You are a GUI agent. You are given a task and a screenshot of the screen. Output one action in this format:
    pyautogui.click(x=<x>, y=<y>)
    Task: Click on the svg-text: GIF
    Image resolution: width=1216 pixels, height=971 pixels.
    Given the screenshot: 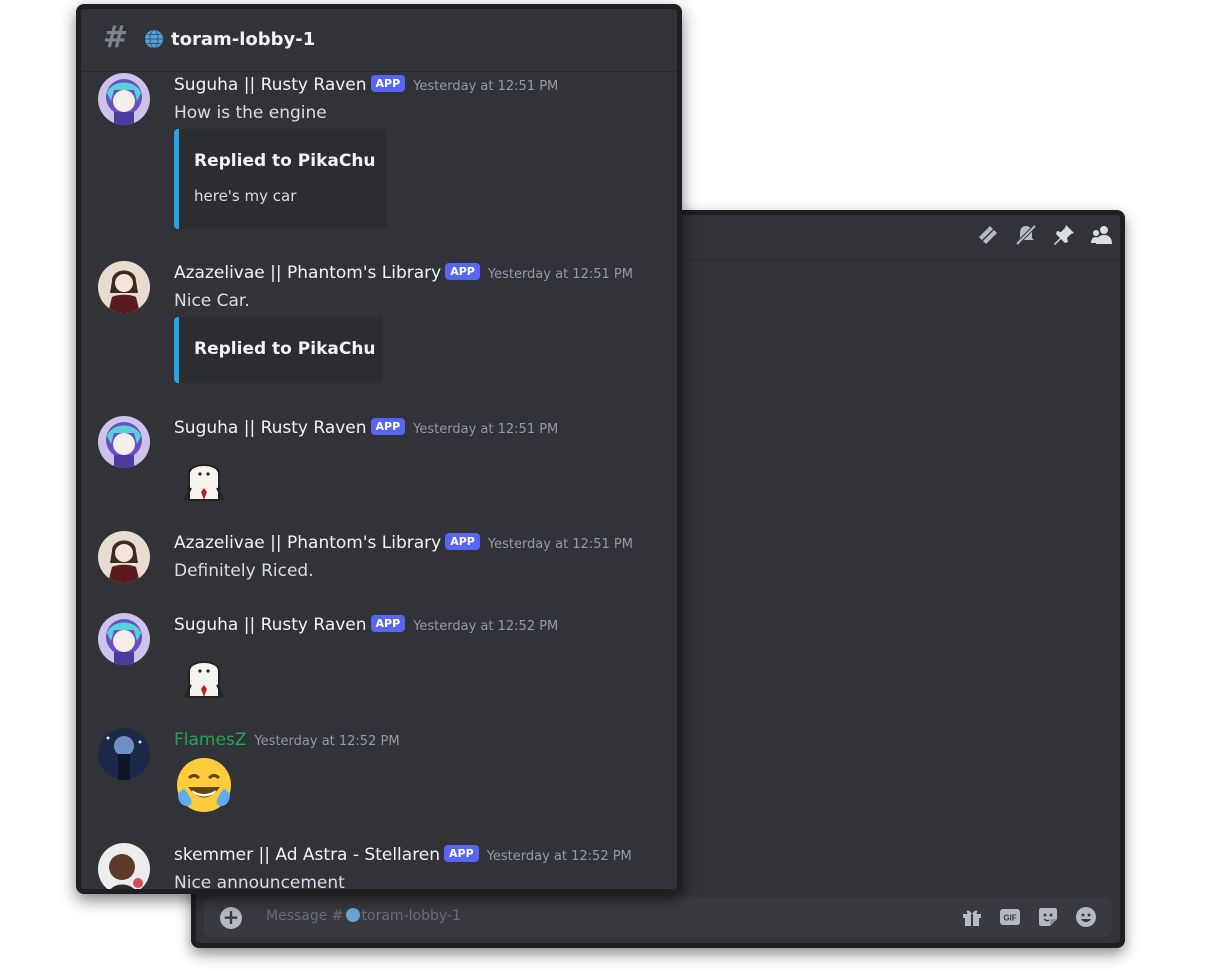 What is the action you would take?
    pyautogui.click(x=1009, y=918)
    